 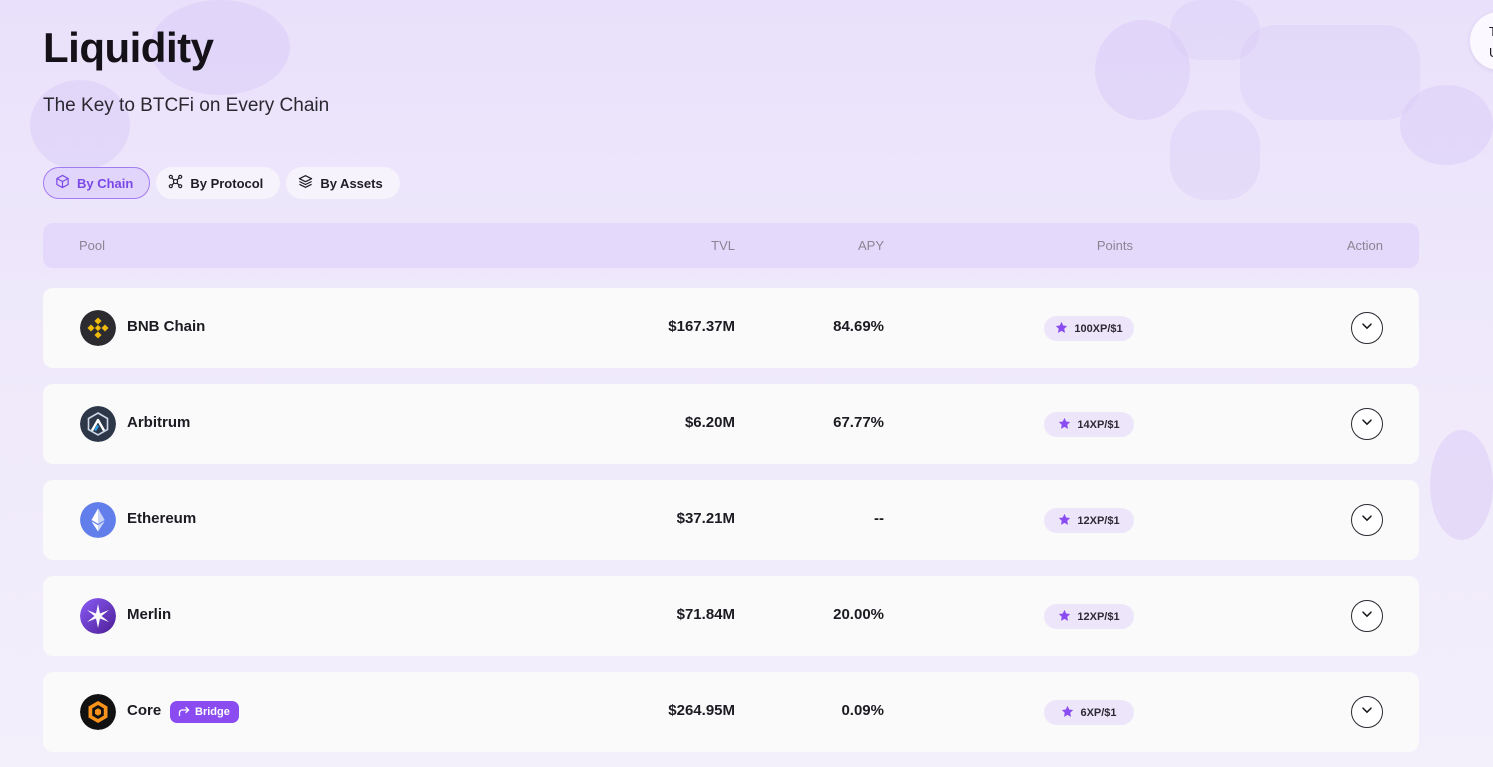 What do you see at coordinates (98, 328) in the screenshot?
I see `bnb-chain-logo` at bounding box center [98, 328].